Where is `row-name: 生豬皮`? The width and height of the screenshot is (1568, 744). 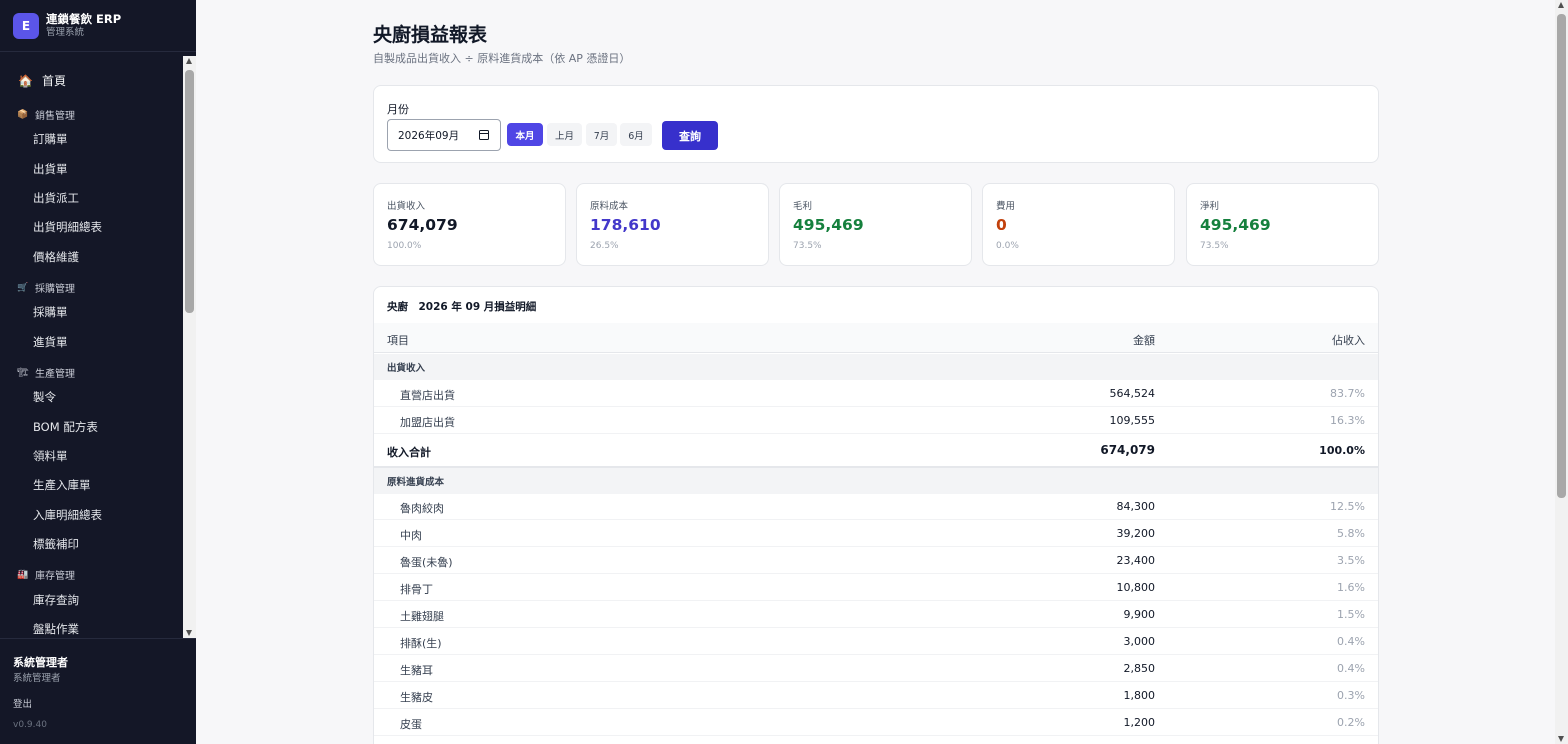 row-name: 生豬皮 is located at coordinates (416, 697).